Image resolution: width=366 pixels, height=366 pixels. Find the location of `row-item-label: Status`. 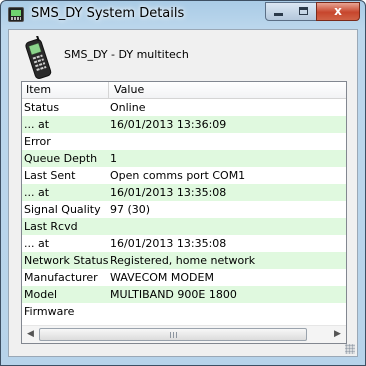

row-item-label: Status is located at coordinates (42, 107).